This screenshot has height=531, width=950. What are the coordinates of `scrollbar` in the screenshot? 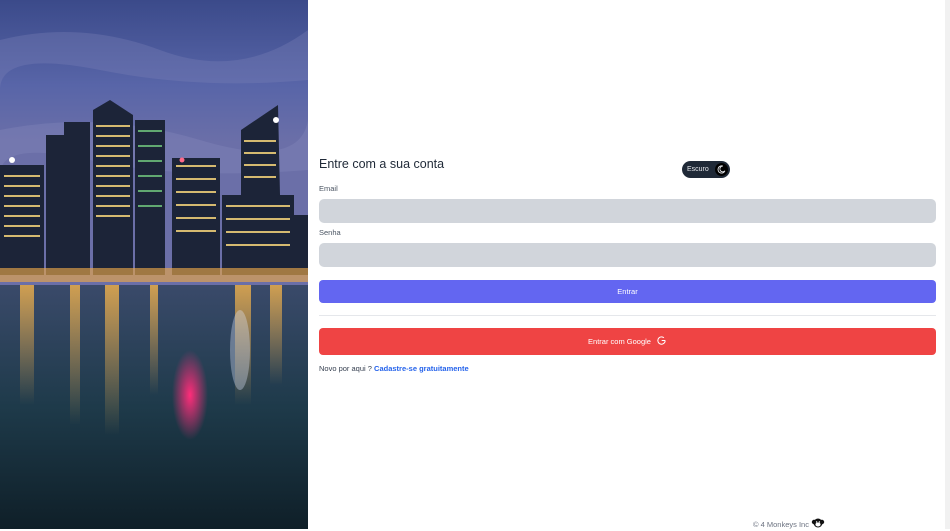 It's located at (947, 264).